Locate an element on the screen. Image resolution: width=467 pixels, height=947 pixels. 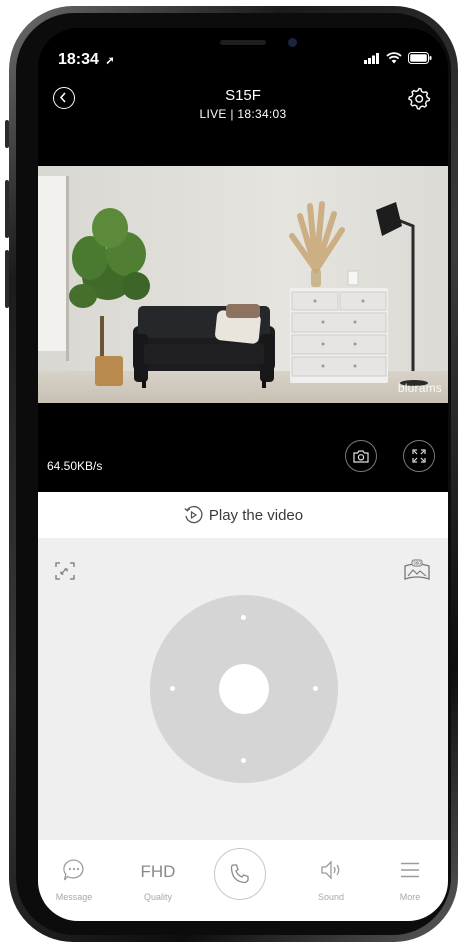
tab-quality-label: Quality is located at coordinates (157, 897).